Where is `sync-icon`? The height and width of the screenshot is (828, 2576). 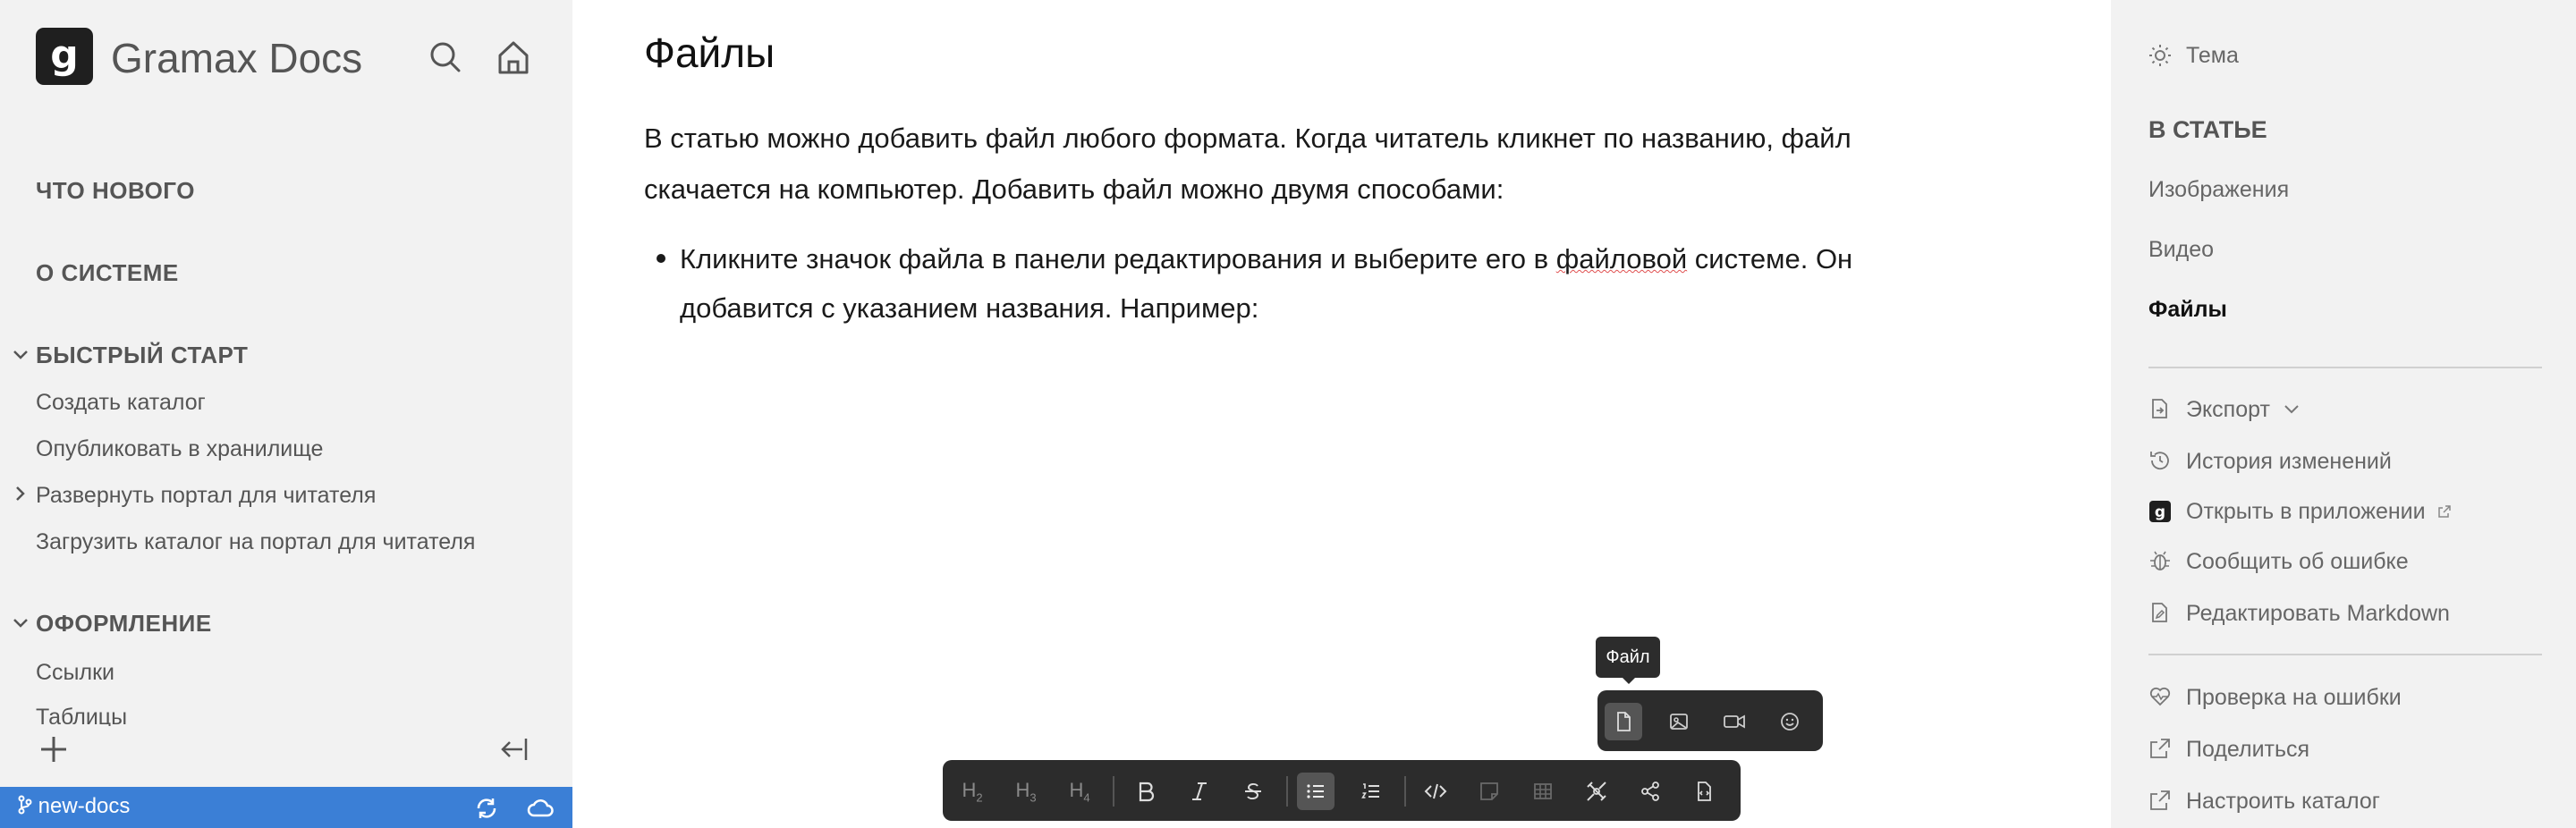
sync-icon is located at coordinates (486, 809).